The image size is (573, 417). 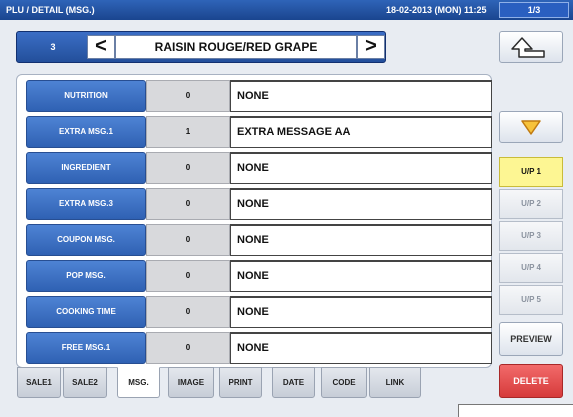 I want to click on row-label-button: COOKING TIME, so click(x=86, y=312).